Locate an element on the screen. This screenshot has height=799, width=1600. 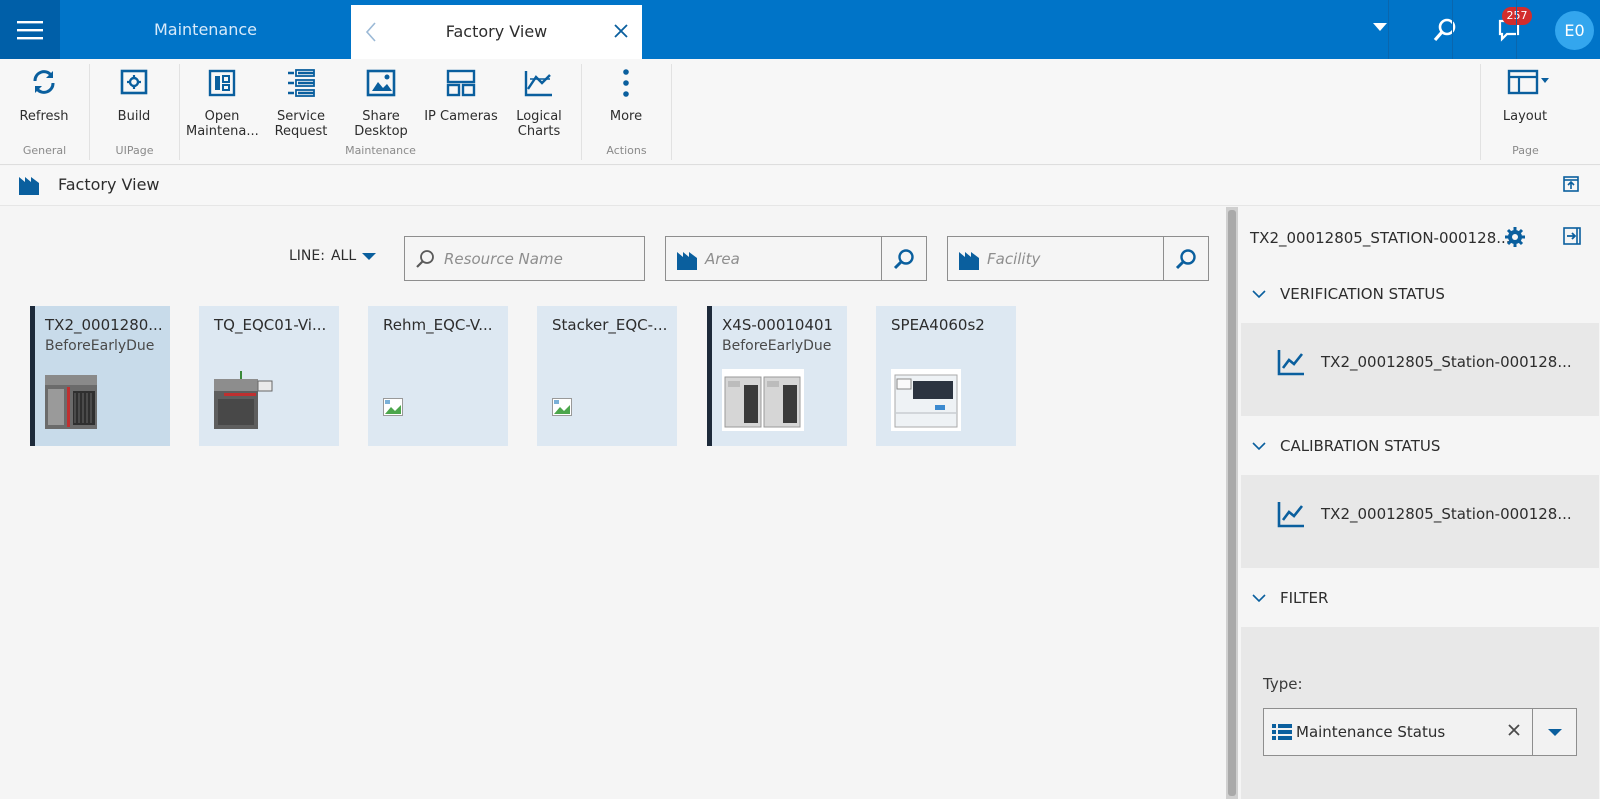
hamburger-menu-button is located at coordinates (30, 29).